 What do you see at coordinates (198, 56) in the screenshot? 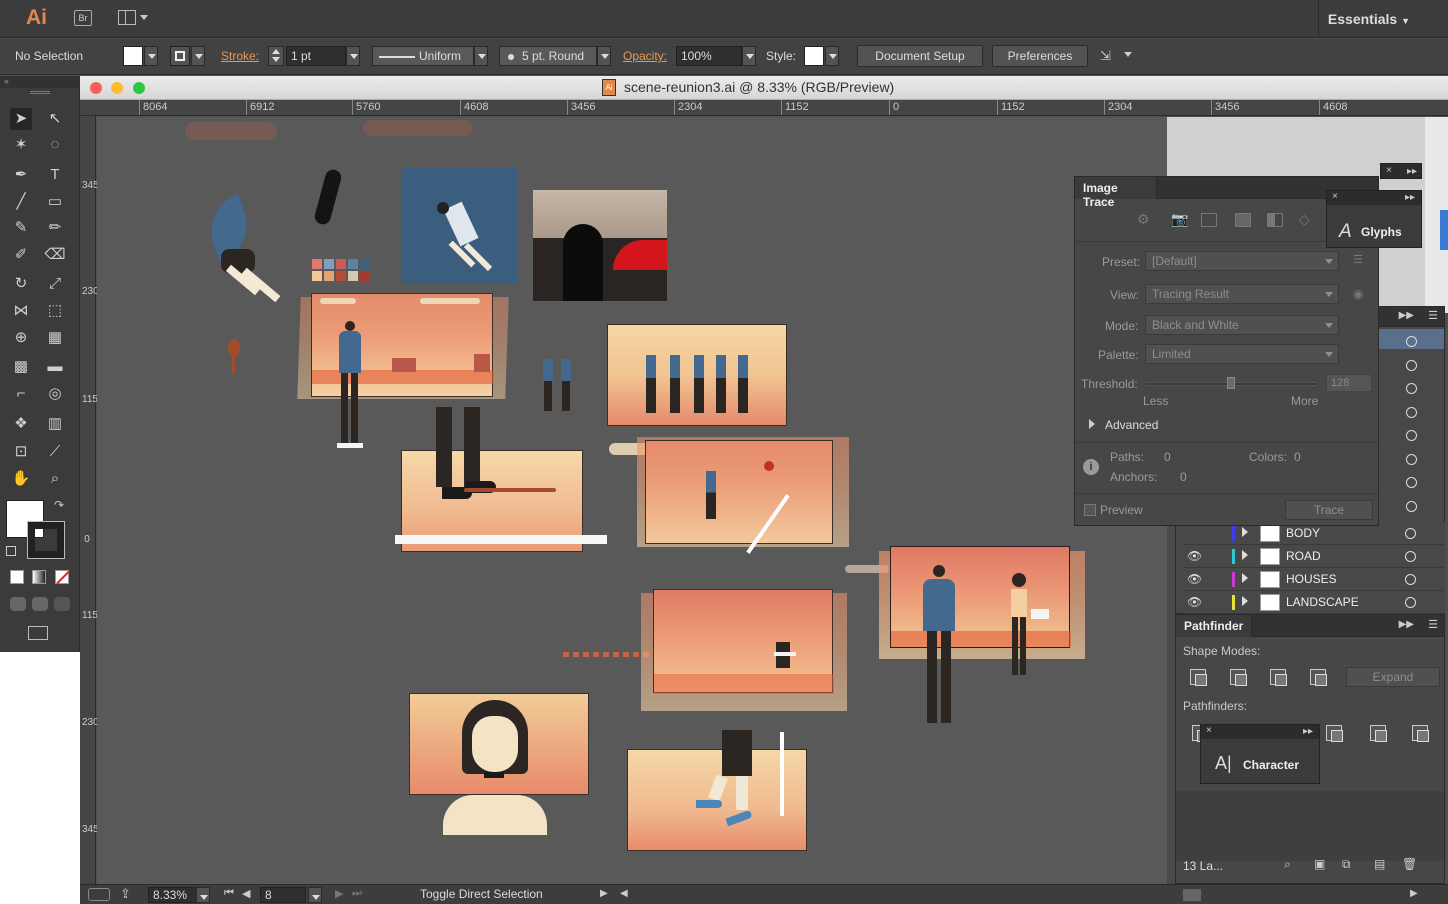
I see `stroke-color-dropdown` at bounding box center [198, 56].